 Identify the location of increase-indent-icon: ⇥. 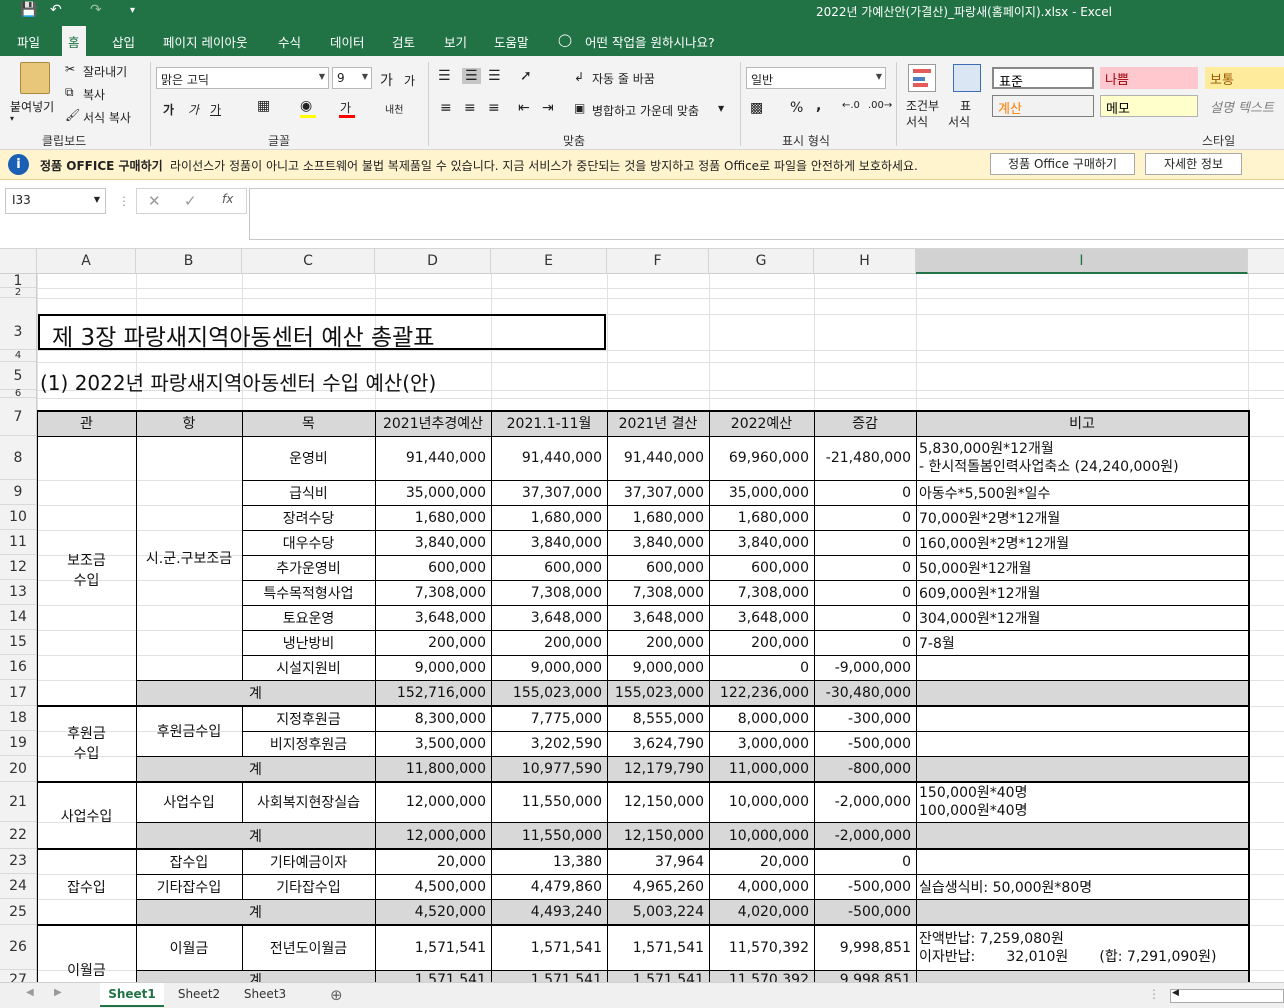
(548, 108).